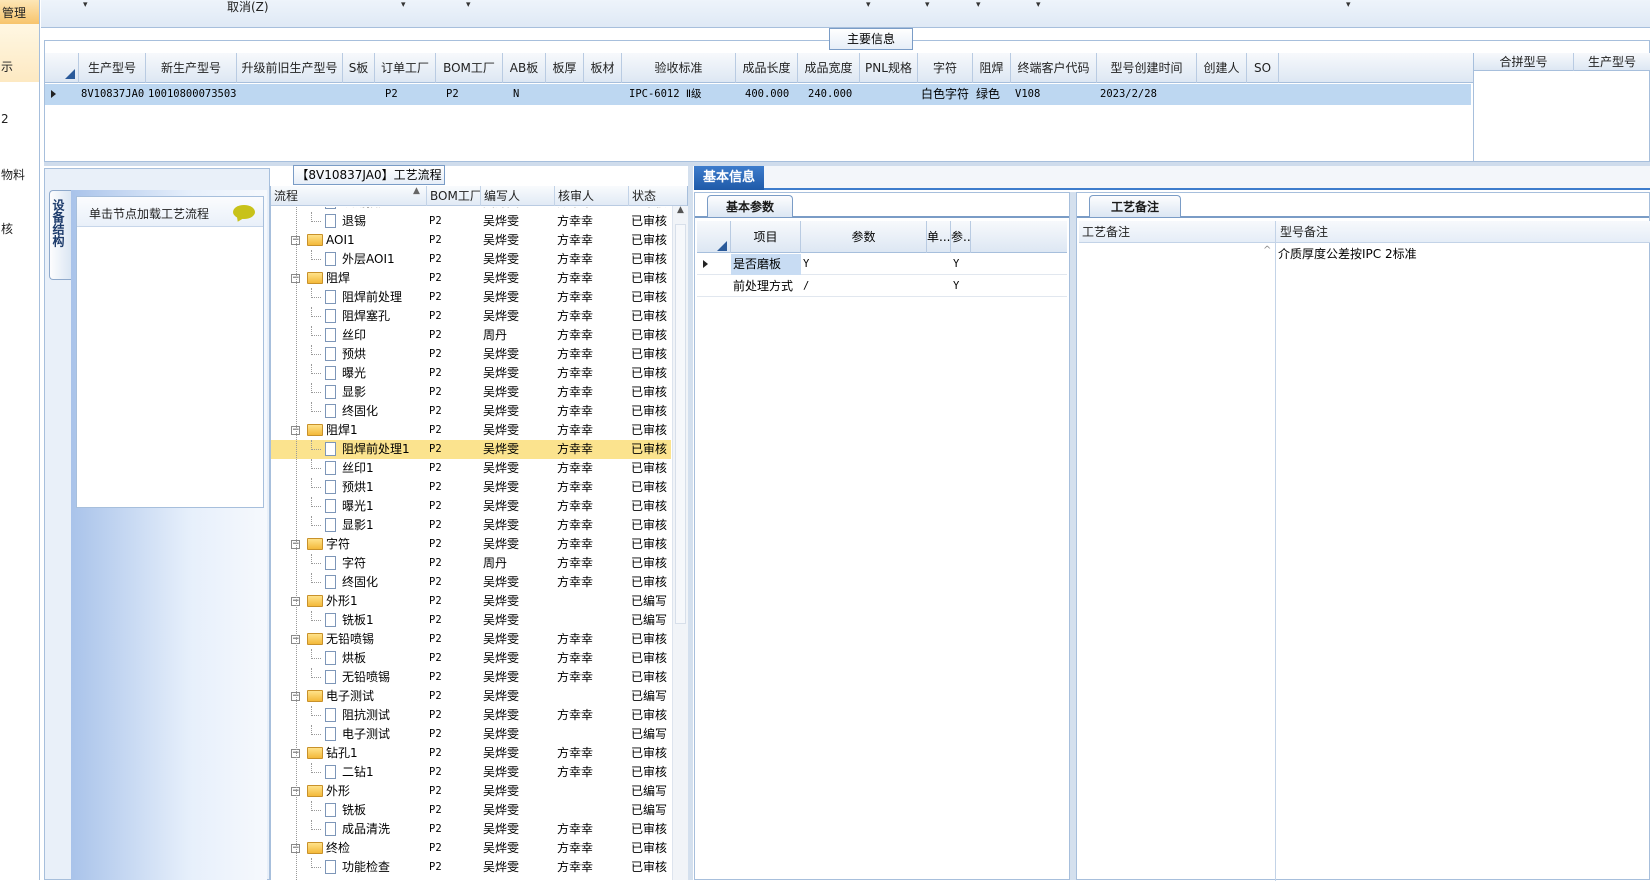 This screenshot has height=881, width=1650. What do you see at coordinates (354, 373) in the screenshot?
I see `tree-node-label: 曝光` at bounding box center [354, 373].